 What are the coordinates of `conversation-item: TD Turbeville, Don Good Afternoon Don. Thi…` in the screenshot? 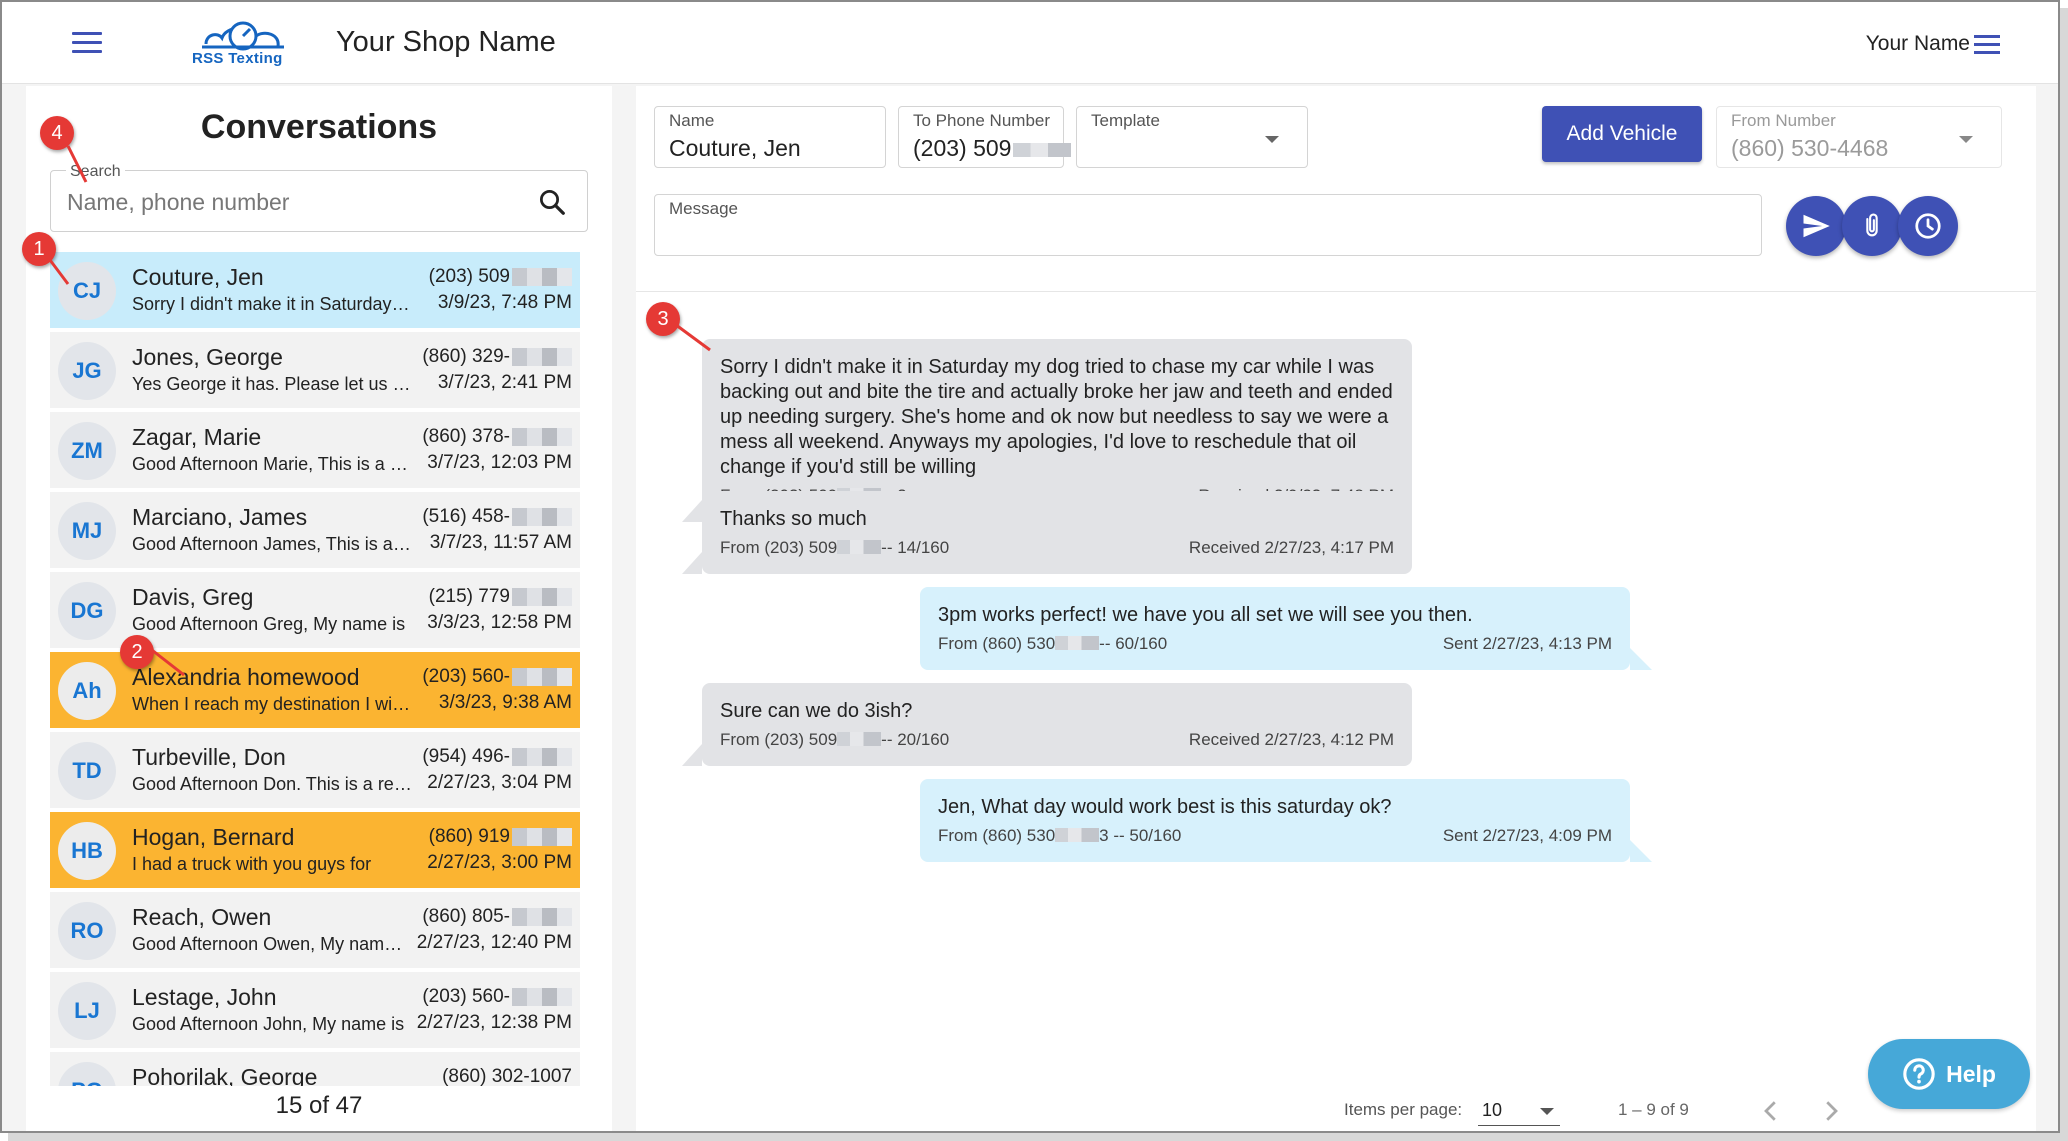 It's located at (315, 770).